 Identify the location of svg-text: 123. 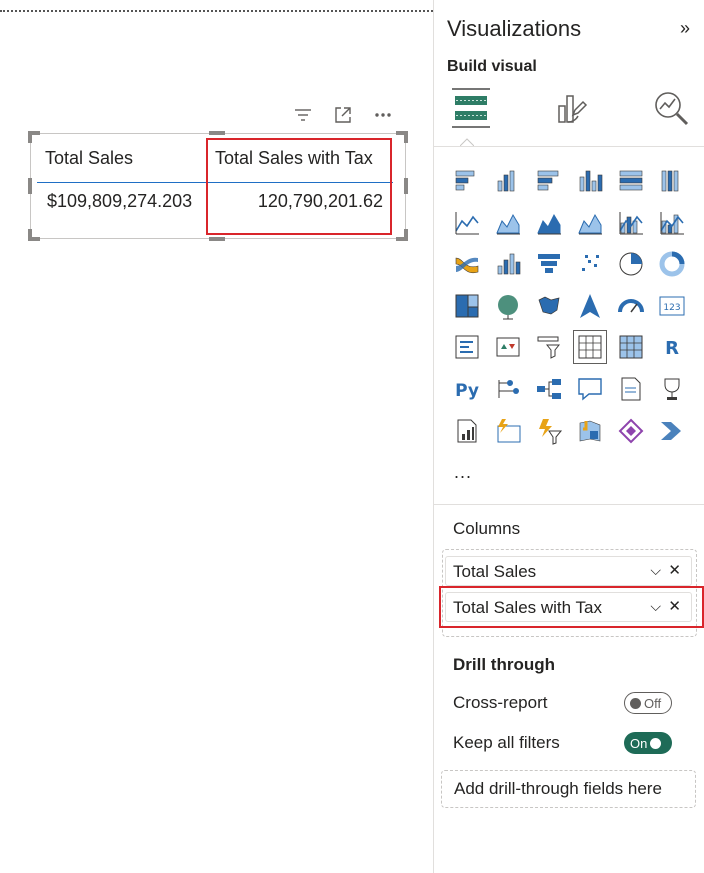
(671, 308).